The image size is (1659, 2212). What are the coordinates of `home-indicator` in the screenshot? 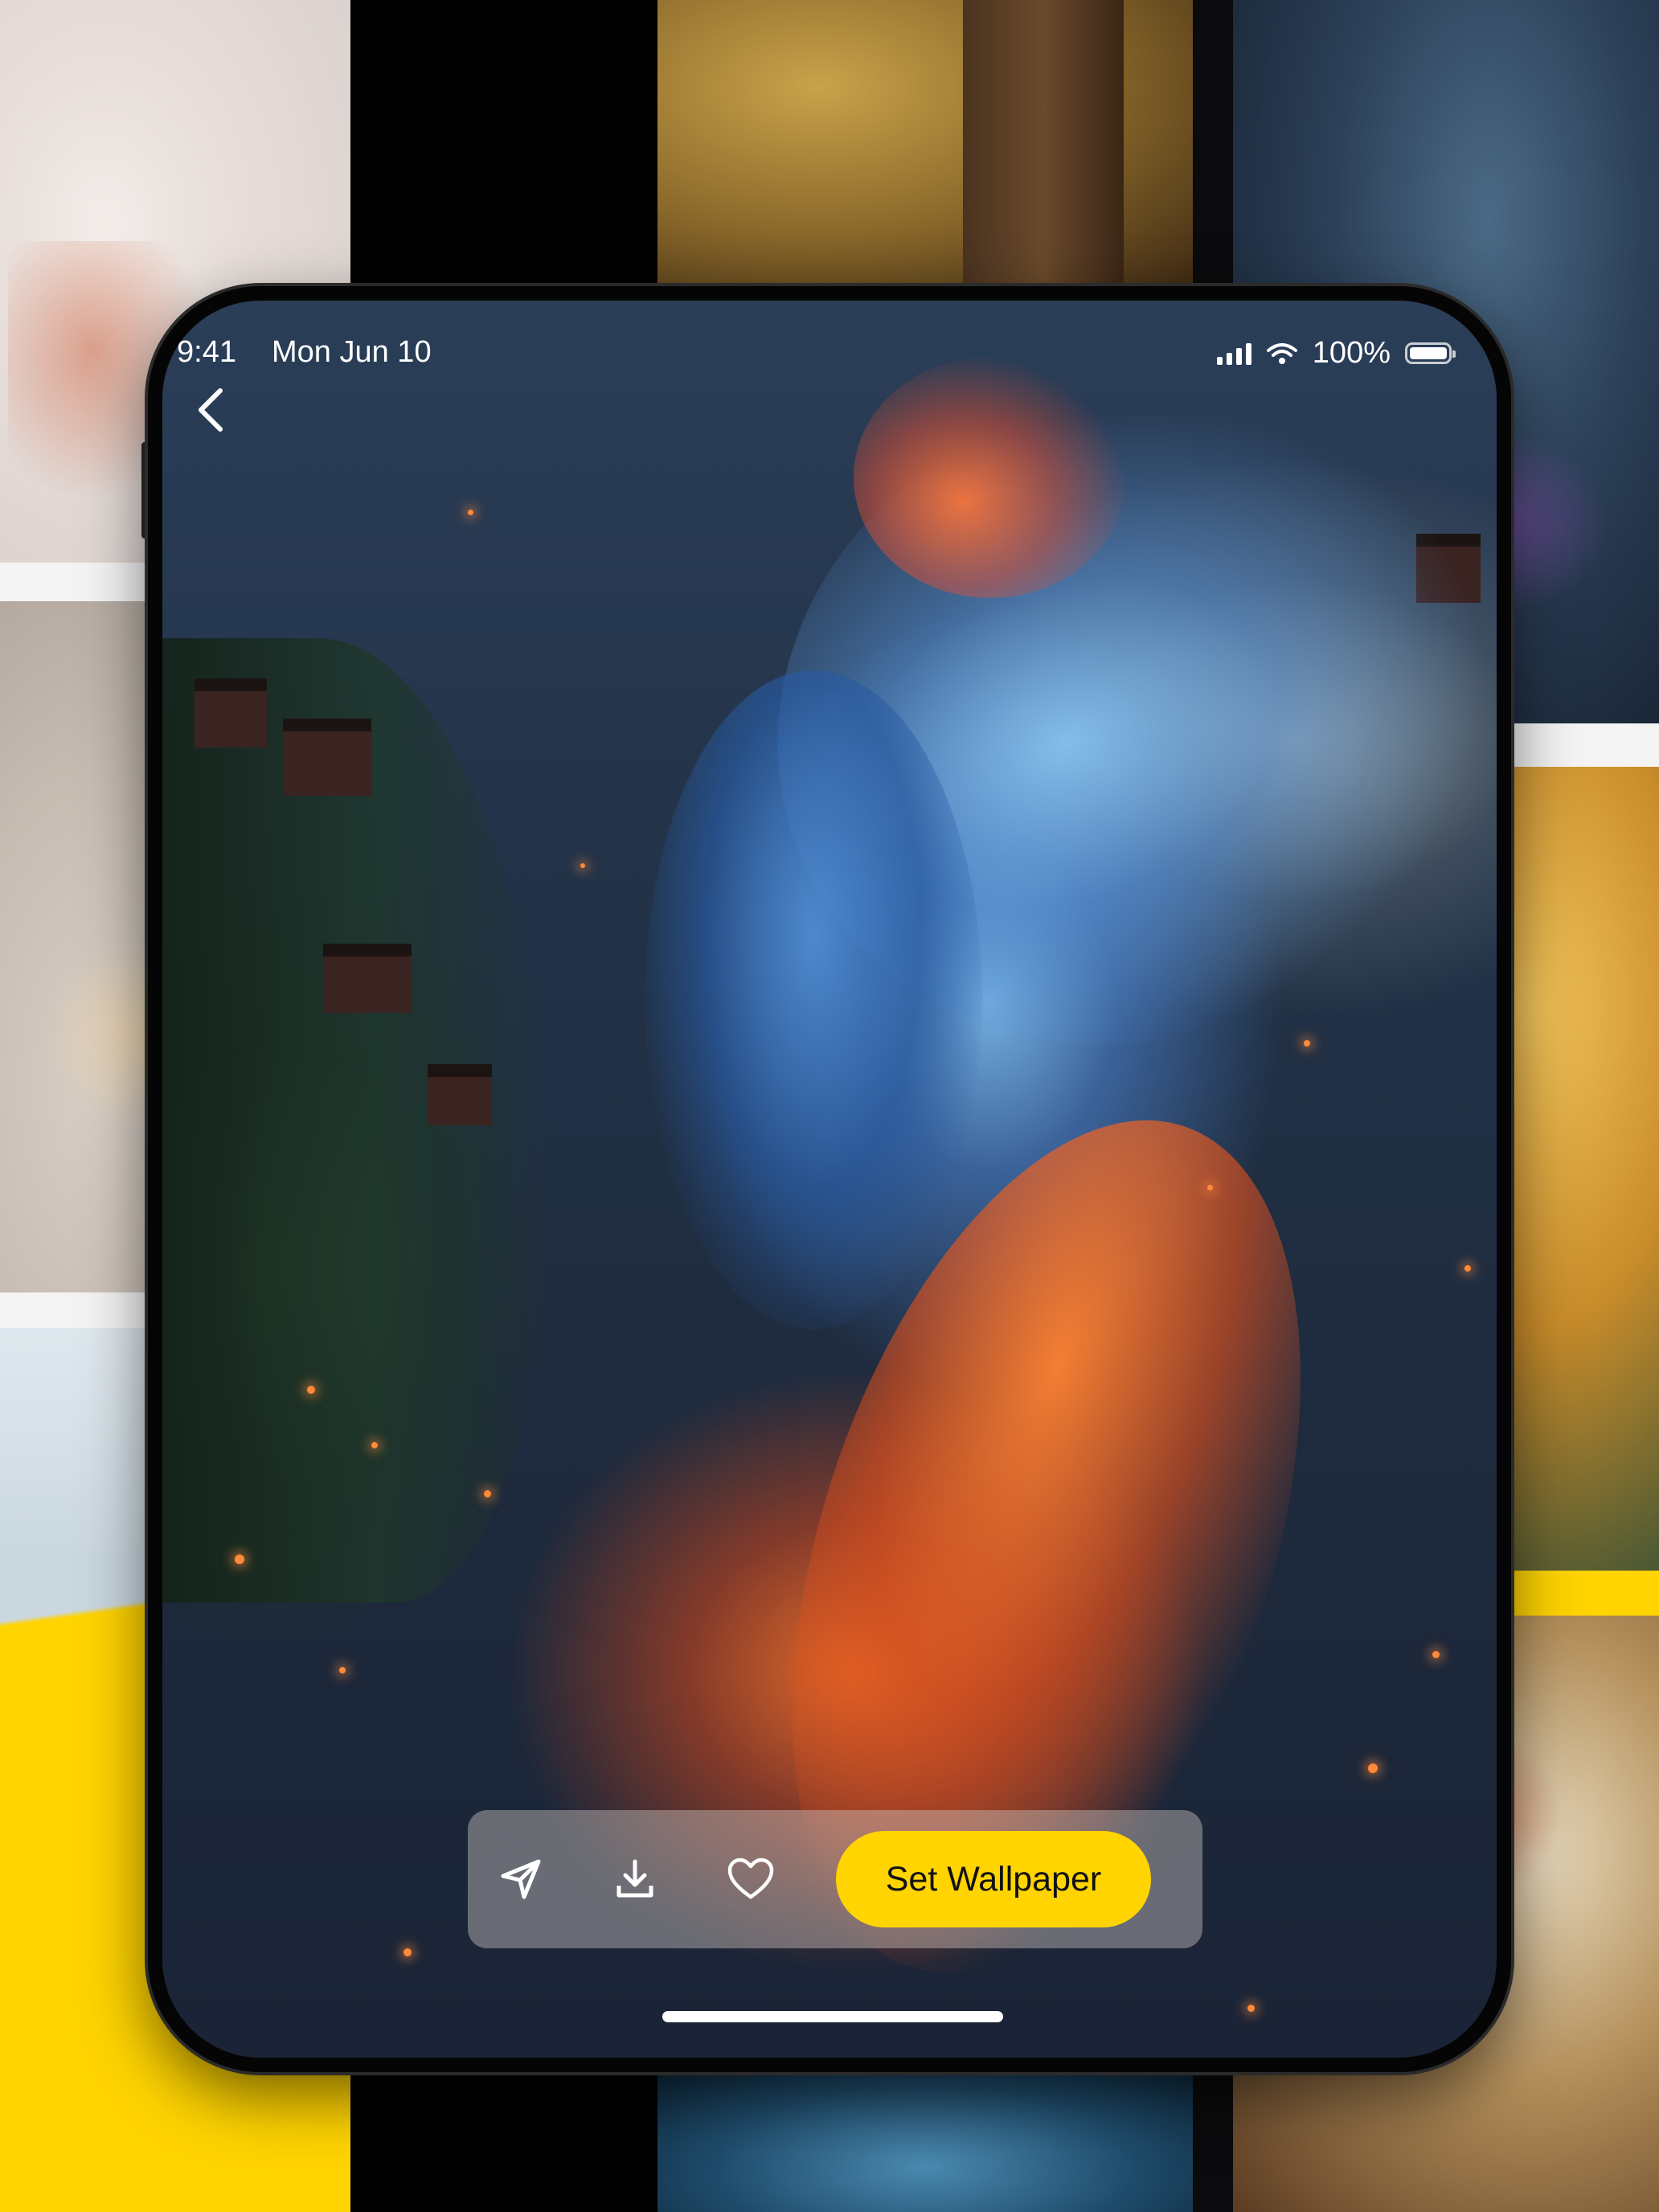 It's located at (832, 2016).